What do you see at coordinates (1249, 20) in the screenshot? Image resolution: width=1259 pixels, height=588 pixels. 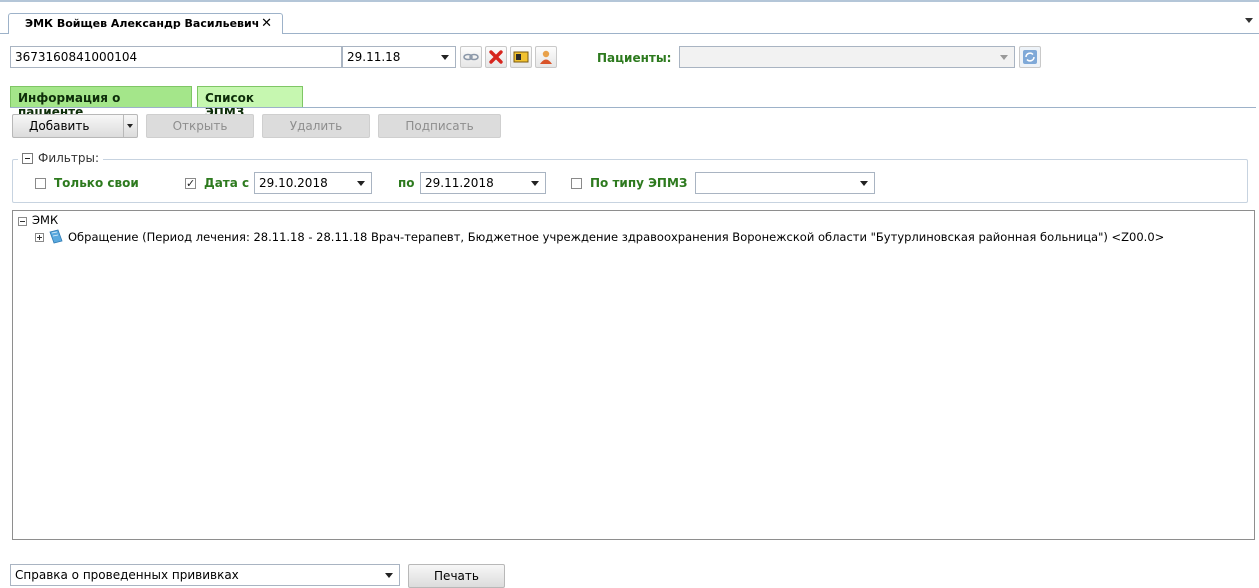 I see `tab-list-dropdown-icon` at bounding box center [1249, 20].